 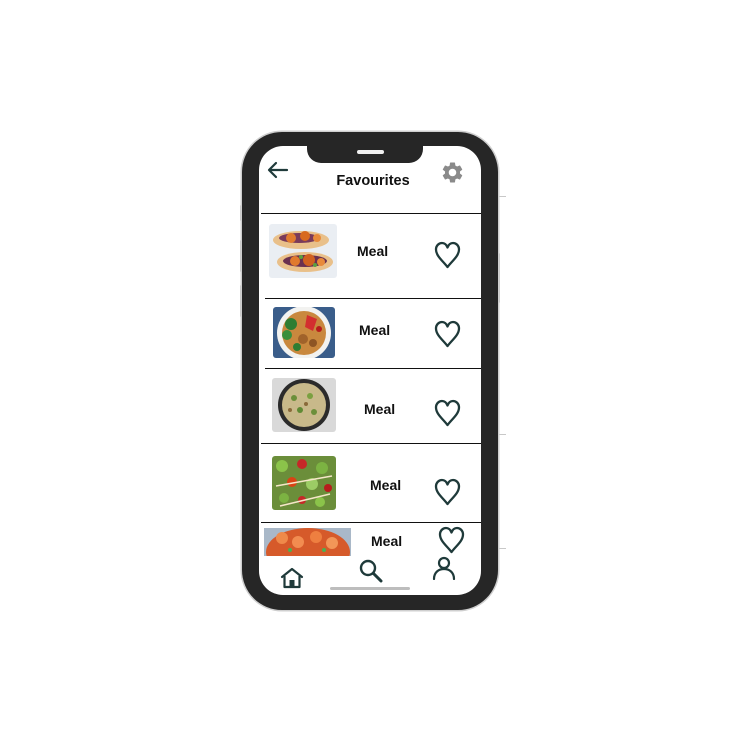 What do you see at coordinates (371, 214) in the screenshot?
I see `header-divider` at bounding box center [371, 214].